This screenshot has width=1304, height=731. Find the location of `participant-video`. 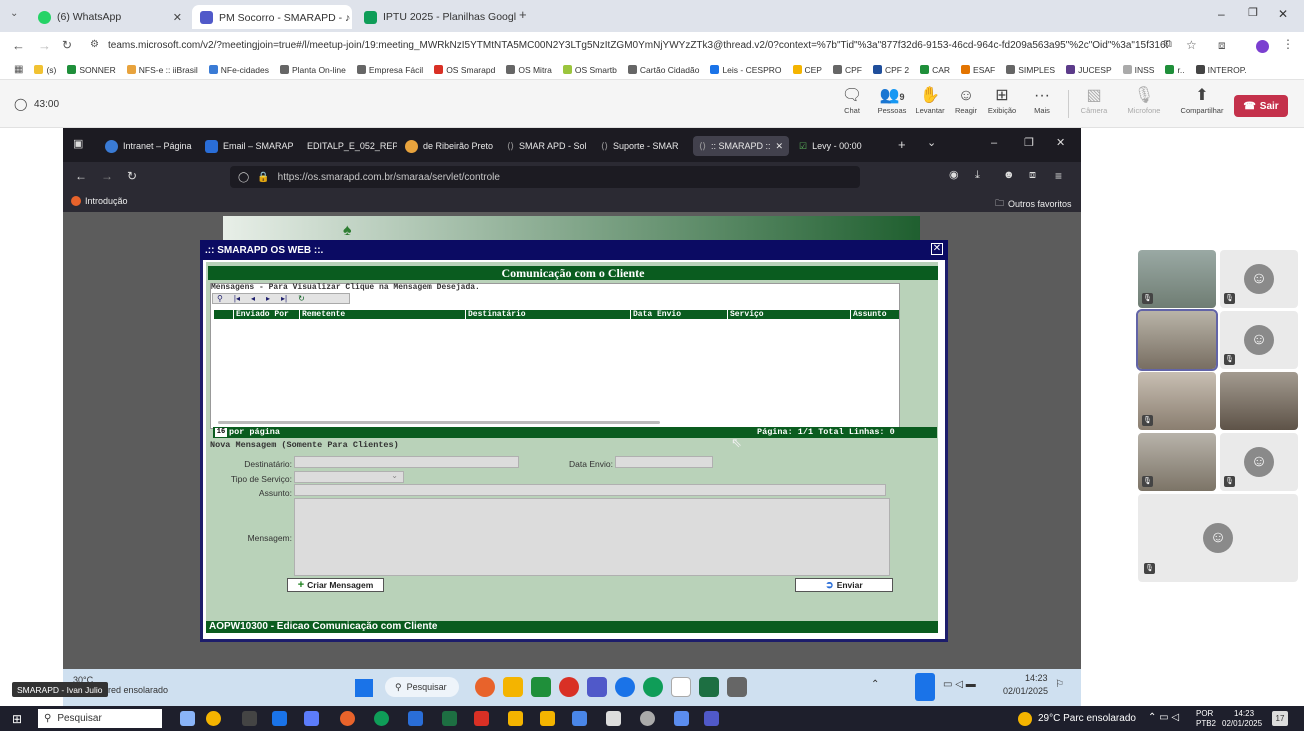

participant-video is located at coordinates (1259, 401).